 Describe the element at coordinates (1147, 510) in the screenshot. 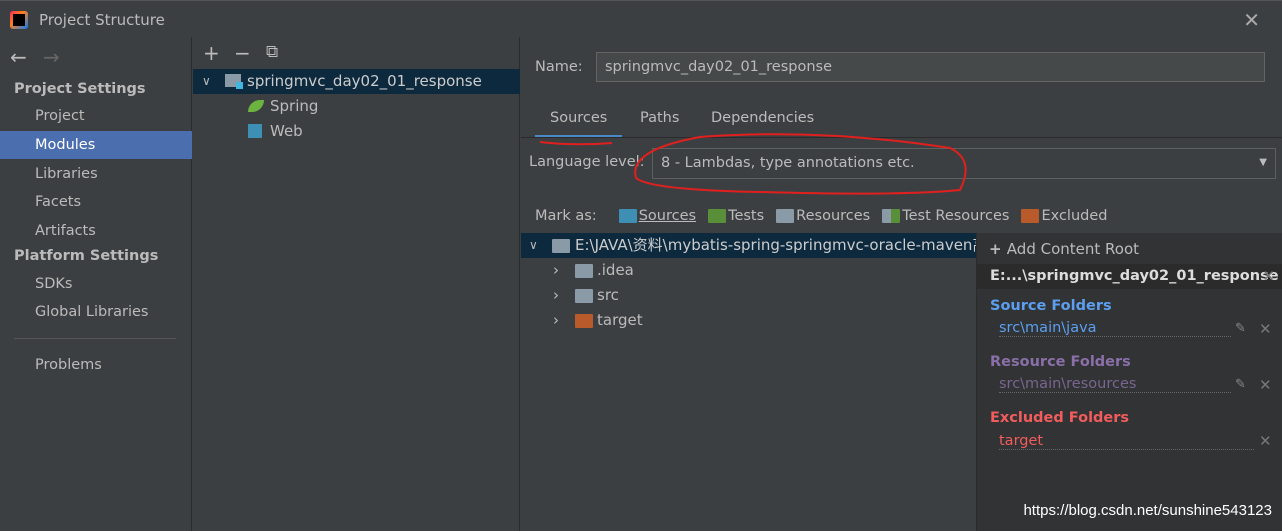

I see `watermark: https://blog.csdn.net/sunshine543123` at that location.